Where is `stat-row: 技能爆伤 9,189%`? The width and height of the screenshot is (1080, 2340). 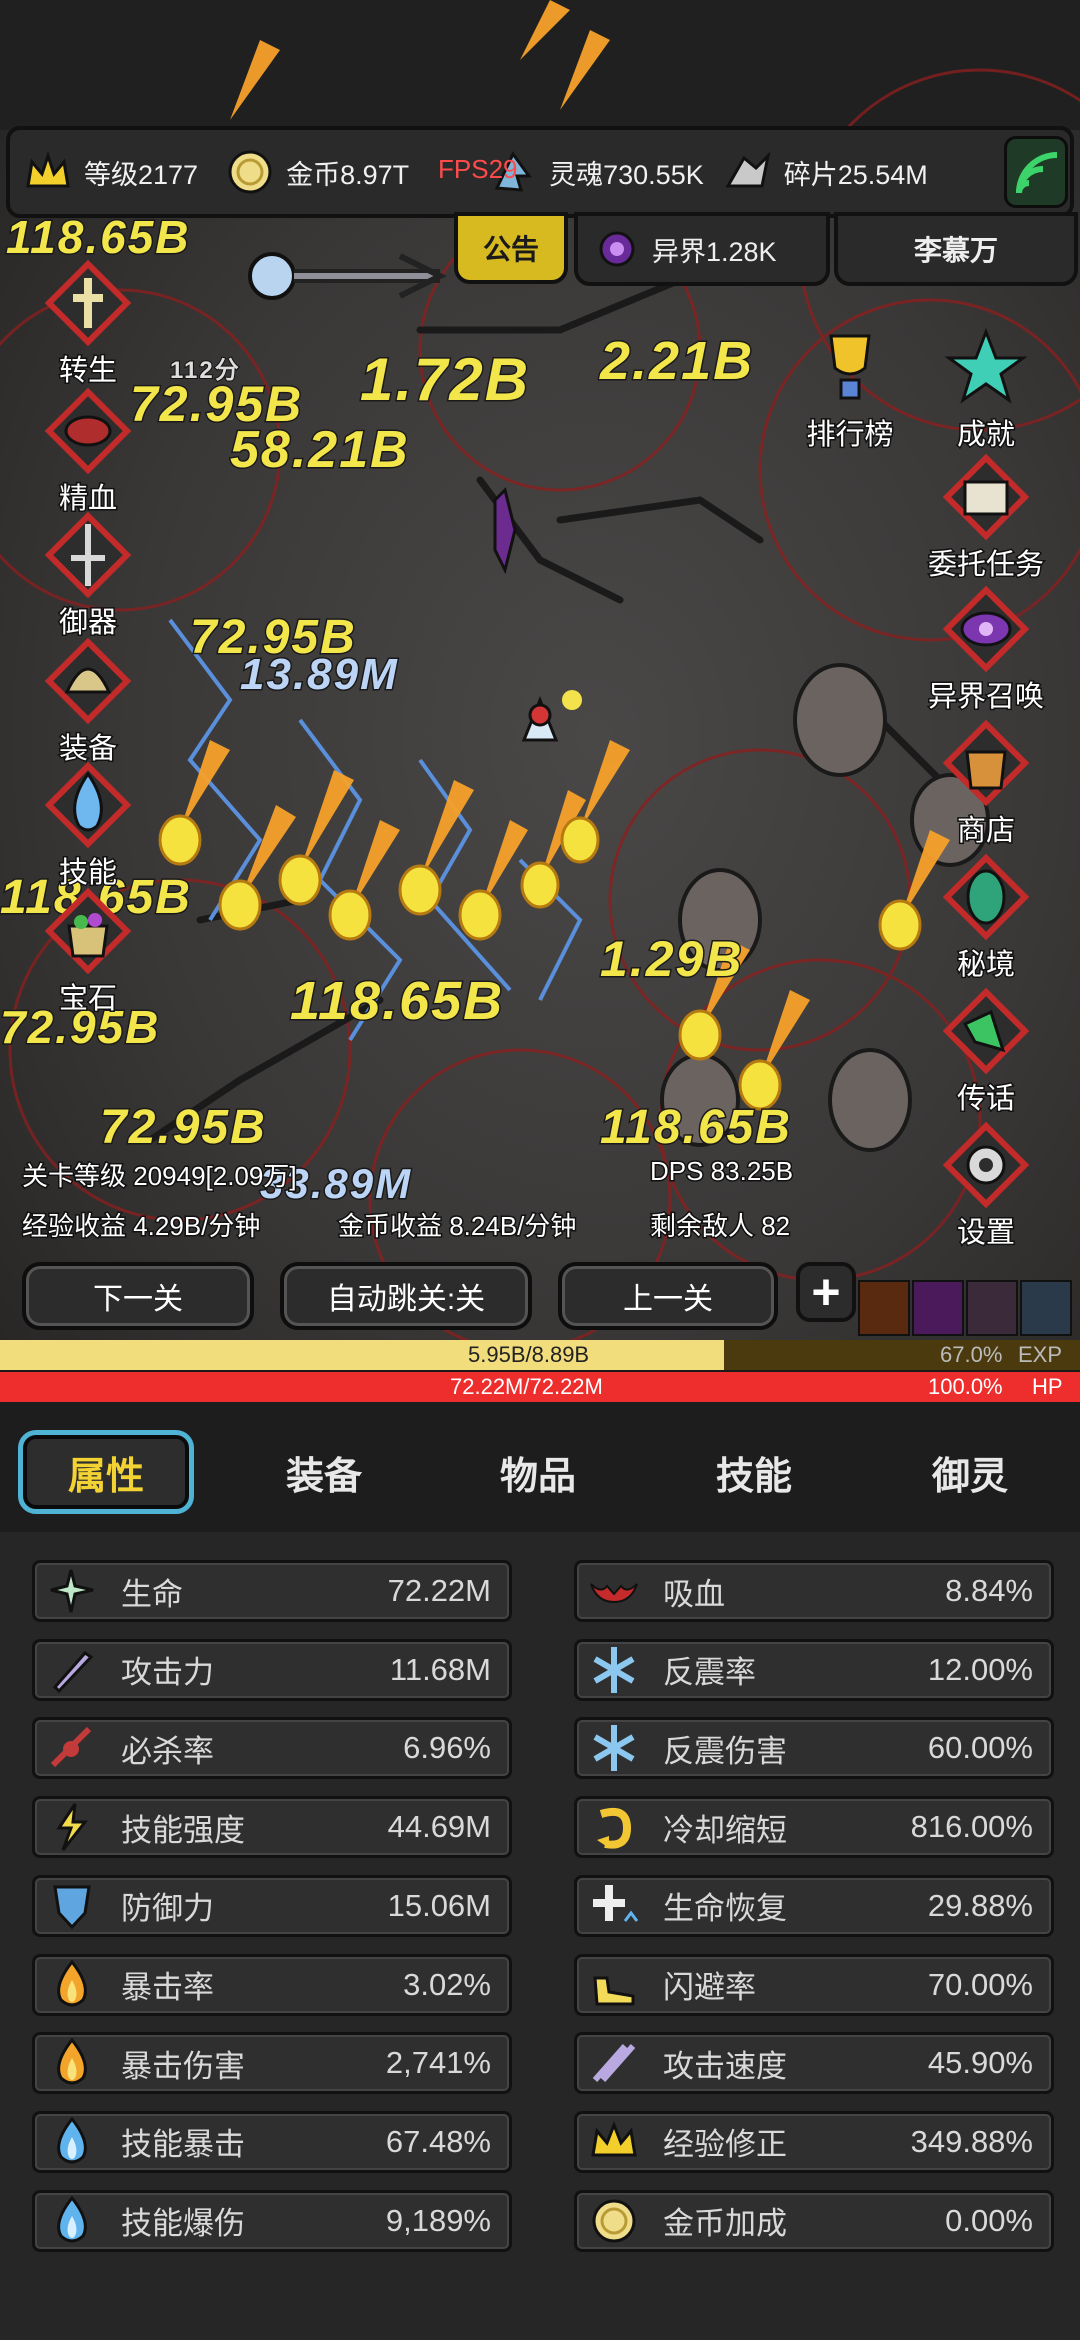 stat-row: 技能爆伤 9,189% is located at coordinates (272, 2220).